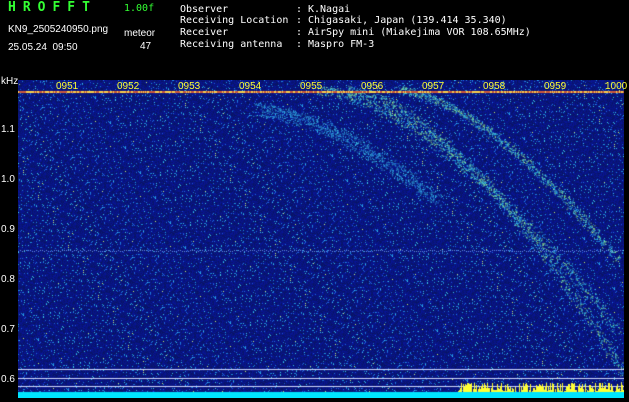 This screenshot has width=629, height=402. What do you see at coordinates (8, 279) in the screenshot?
I see `y-tick-label: 0.8` at bounding box center [8, 279].